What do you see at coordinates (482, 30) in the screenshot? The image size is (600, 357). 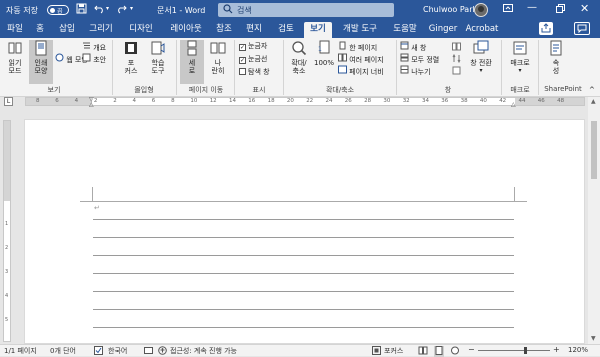 I see `tab-acrobat: Acrobat` at bounding box center [482, 30].